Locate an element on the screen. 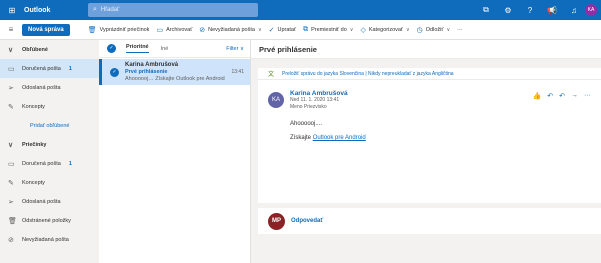 The width and height of the screenshot is (601, 263). favorites-header: ∨ Obľúbené is located at coordinates (49, 49).